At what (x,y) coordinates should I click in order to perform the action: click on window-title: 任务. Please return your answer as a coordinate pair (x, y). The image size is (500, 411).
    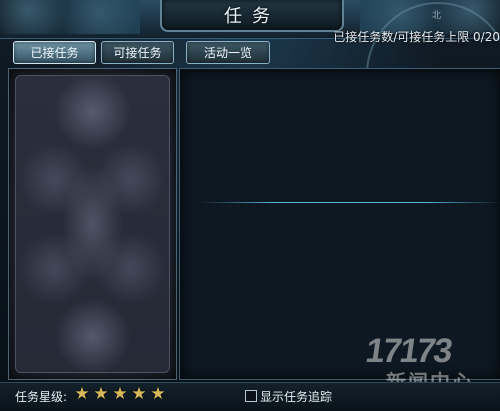
    Looking at the image, I should click on (252, 16).